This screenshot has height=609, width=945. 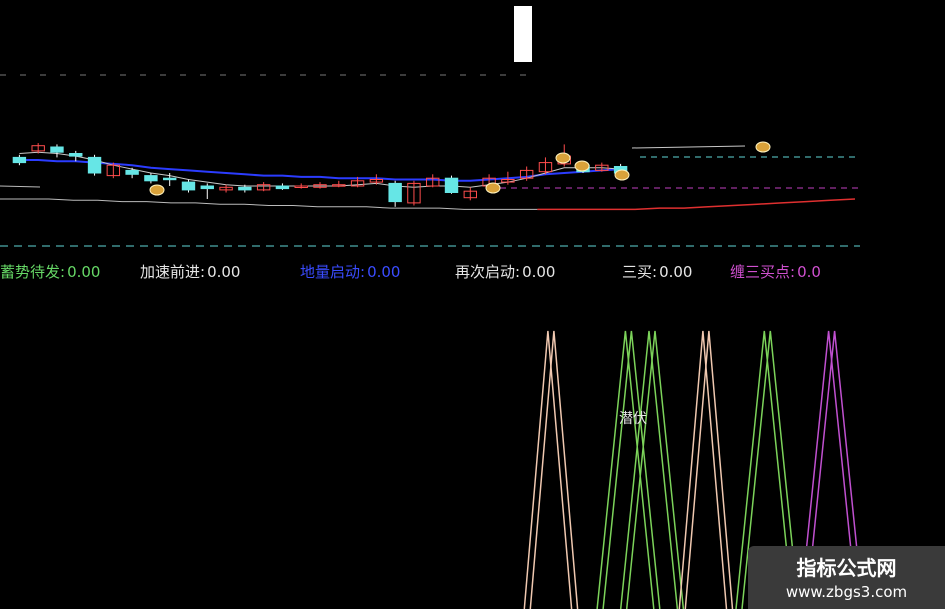 I want to click on indicator-item: 三买: 0.00, so click(x=657, y=271).